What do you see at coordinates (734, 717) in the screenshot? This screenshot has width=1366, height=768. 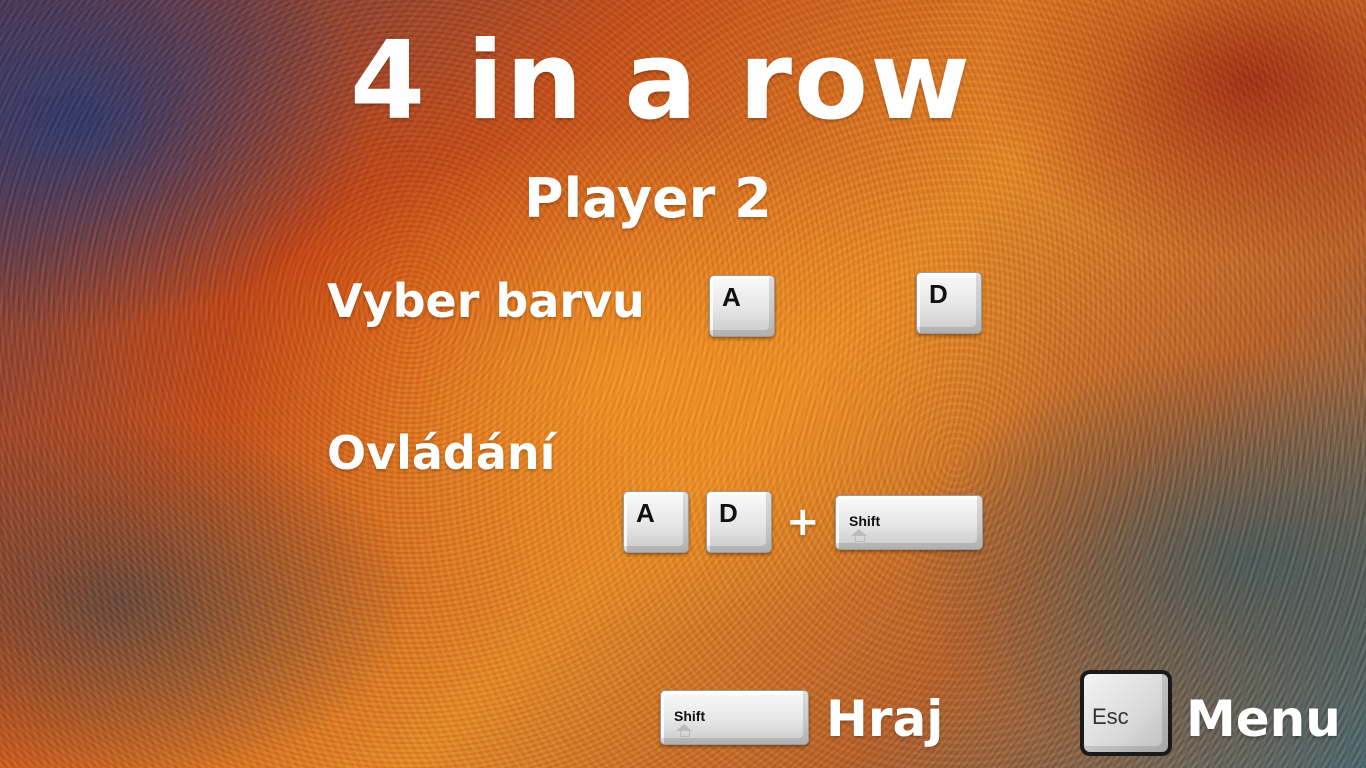 I see `play-key-shift: Shift` at bounding box center [734, 717].